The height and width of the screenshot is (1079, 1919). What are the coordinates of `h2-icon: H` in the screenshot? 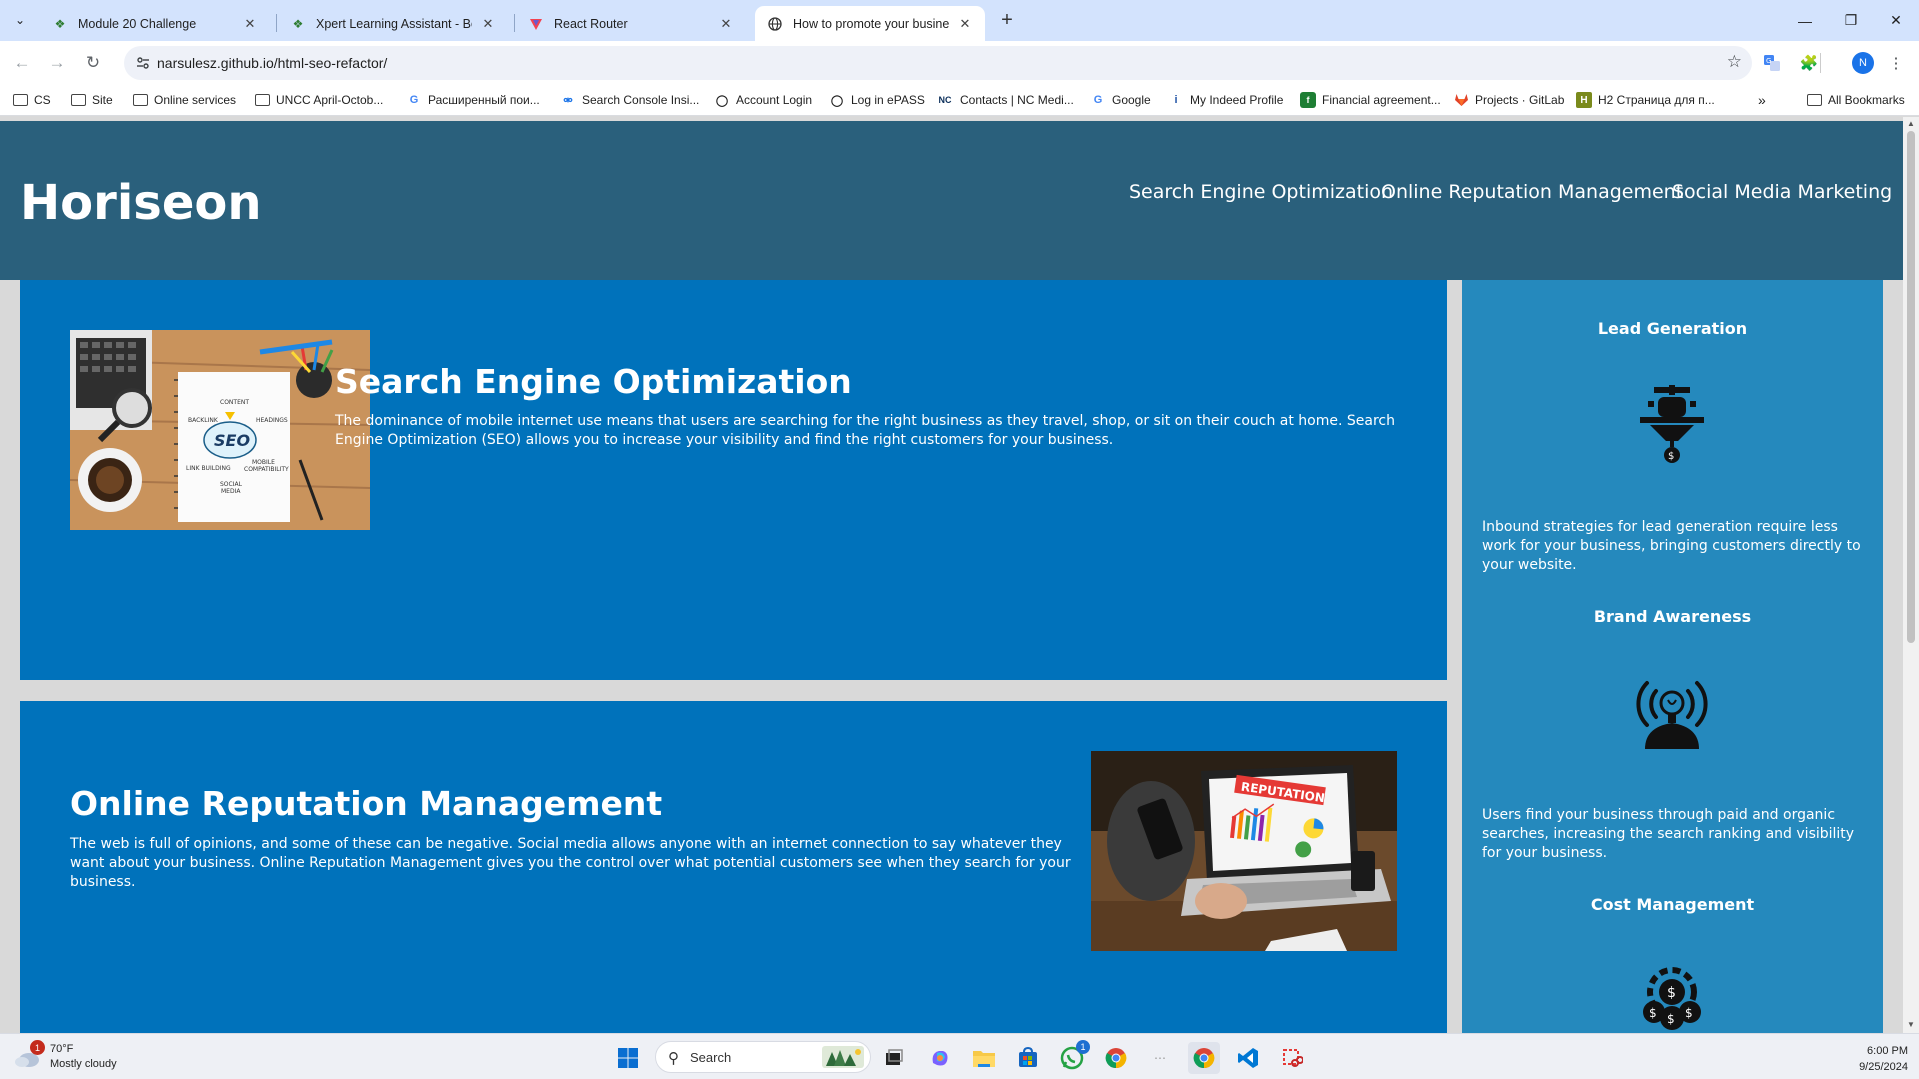 It's located at (1584, 100).